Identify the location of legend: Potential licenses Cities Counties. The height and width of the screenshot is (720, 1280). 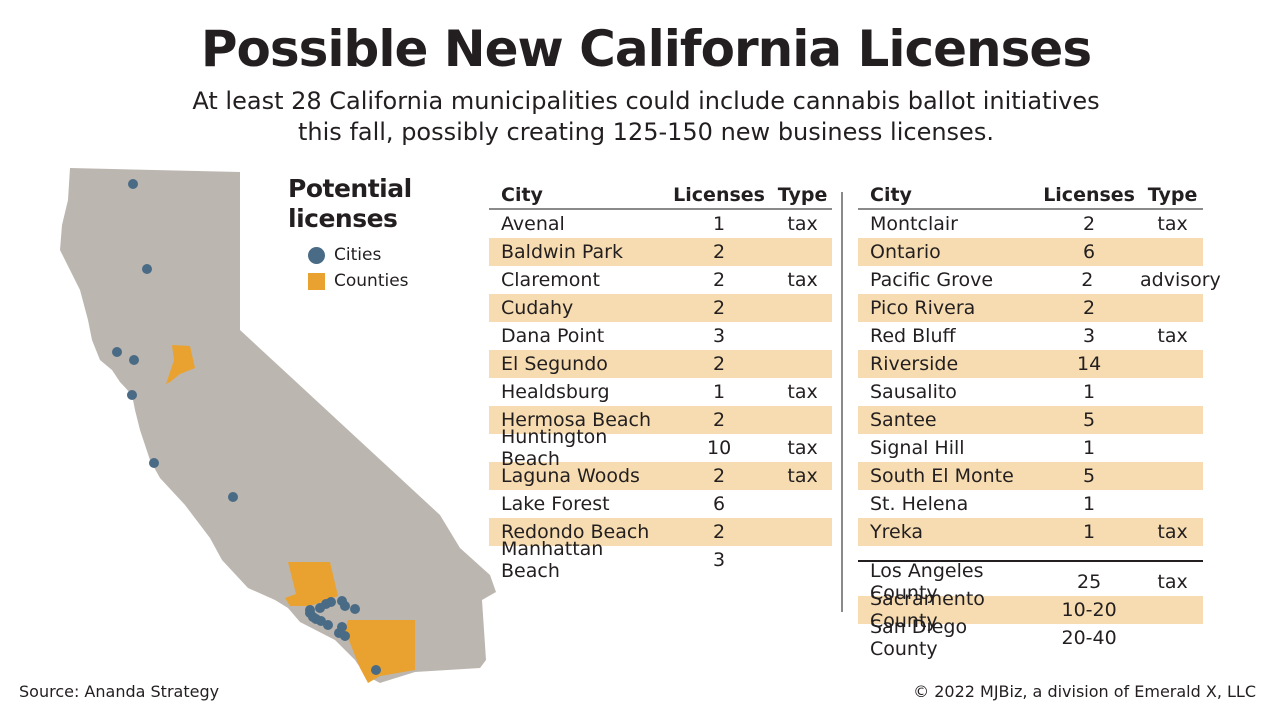
(350, 234).